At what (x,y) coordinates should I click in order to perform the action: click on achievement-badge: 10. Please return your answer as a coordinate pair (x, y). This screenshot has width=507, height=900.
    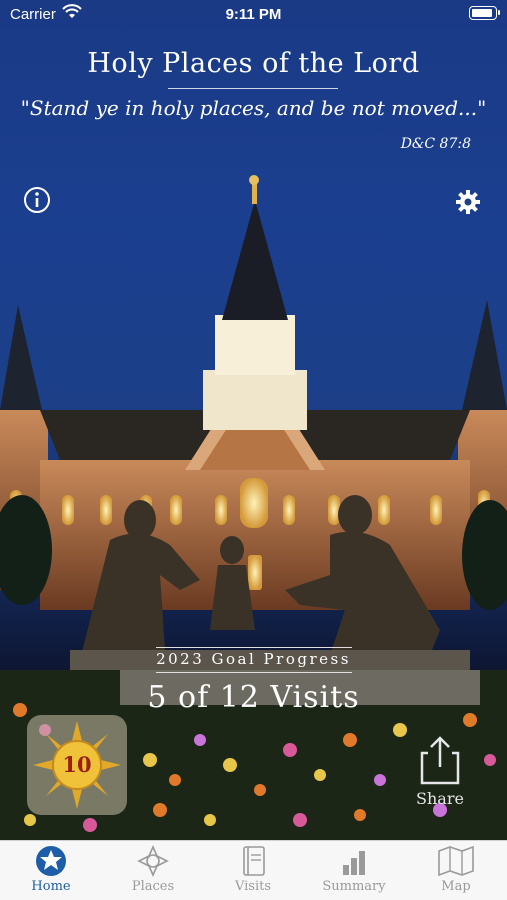
    Looking at the image, I should click on (77, 765).